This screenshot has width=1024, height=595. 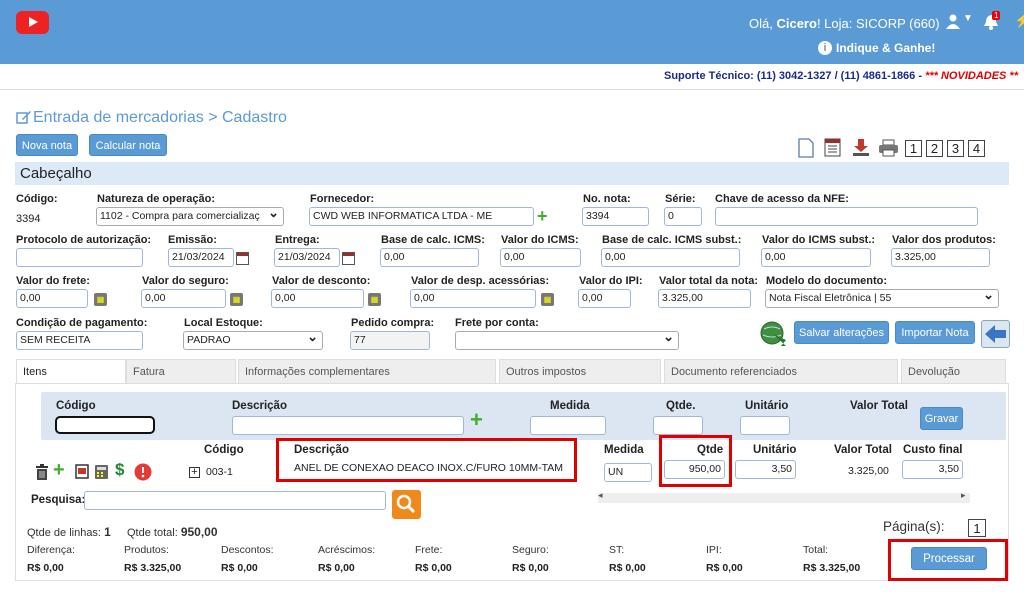 I want to click on importar-nota-button: Importar Nota, so click(x=935, y=332).